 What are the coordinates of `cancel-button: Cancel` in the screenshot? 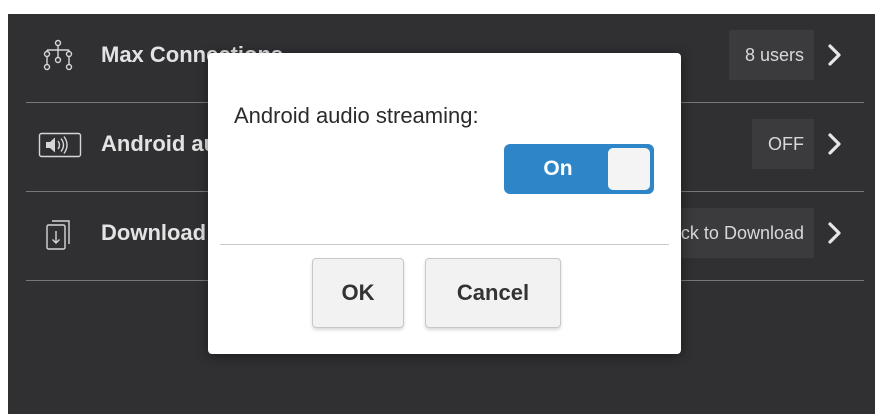 It's located at (493, 293).